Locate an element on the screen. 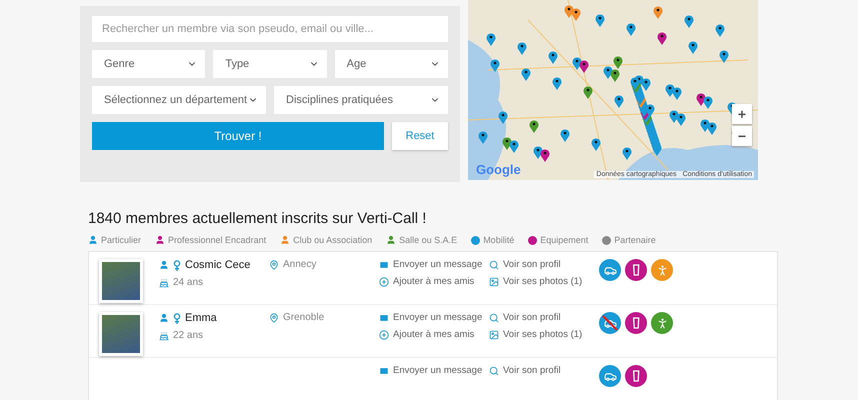 This screenshot has height=400, width=858. legend-label: Mobilité is located at coordinates (498, 240).